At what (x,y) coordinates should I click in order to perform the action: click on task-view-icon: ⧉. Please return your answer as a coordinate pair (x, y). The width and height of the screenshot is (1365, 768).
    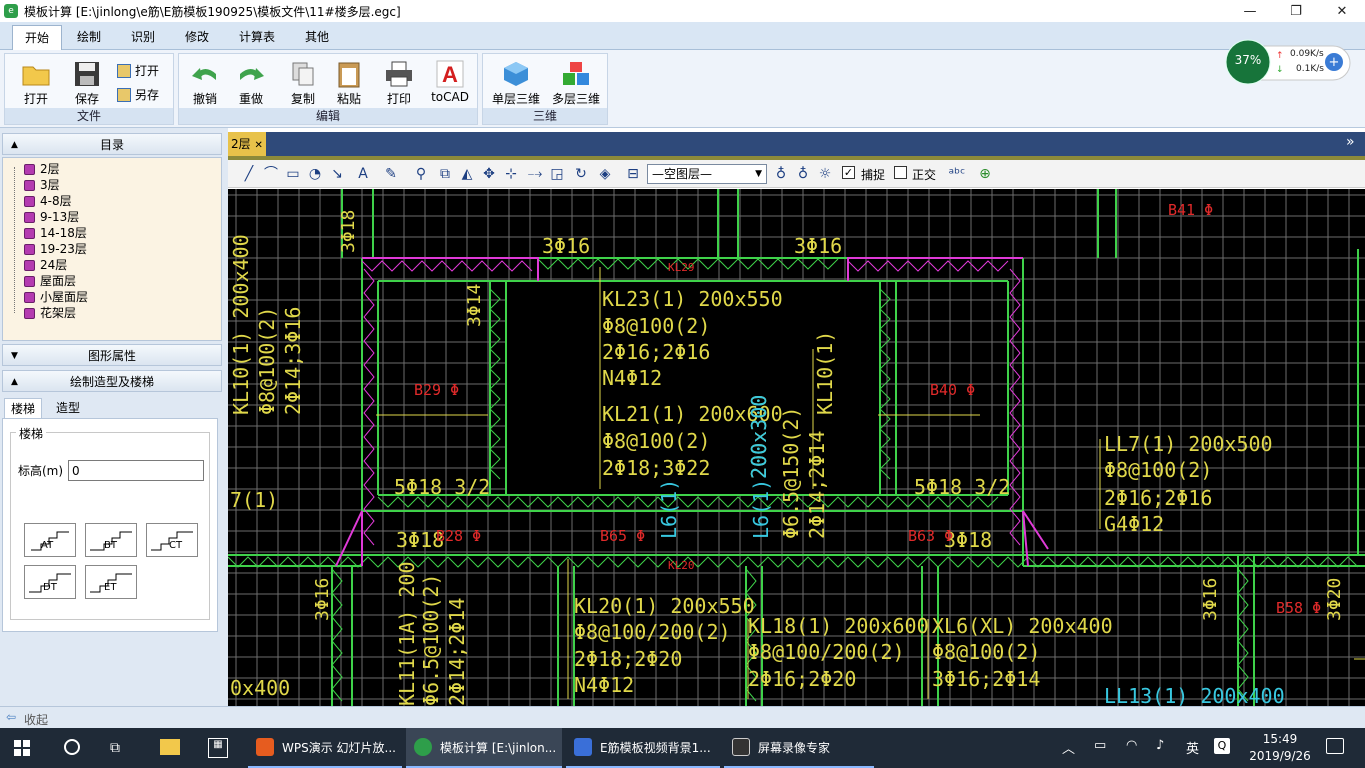
    Looking at the image, I should click on (115, 748).